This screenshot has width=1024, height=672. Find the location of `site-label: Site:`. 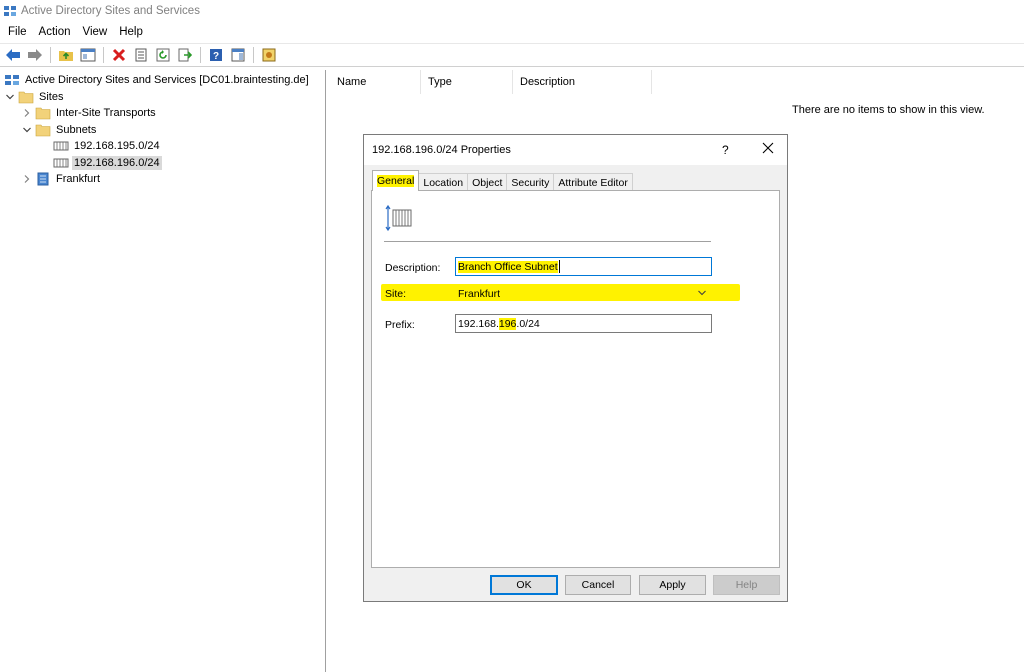

site-label: Site: is located at coordinates (396, 294).